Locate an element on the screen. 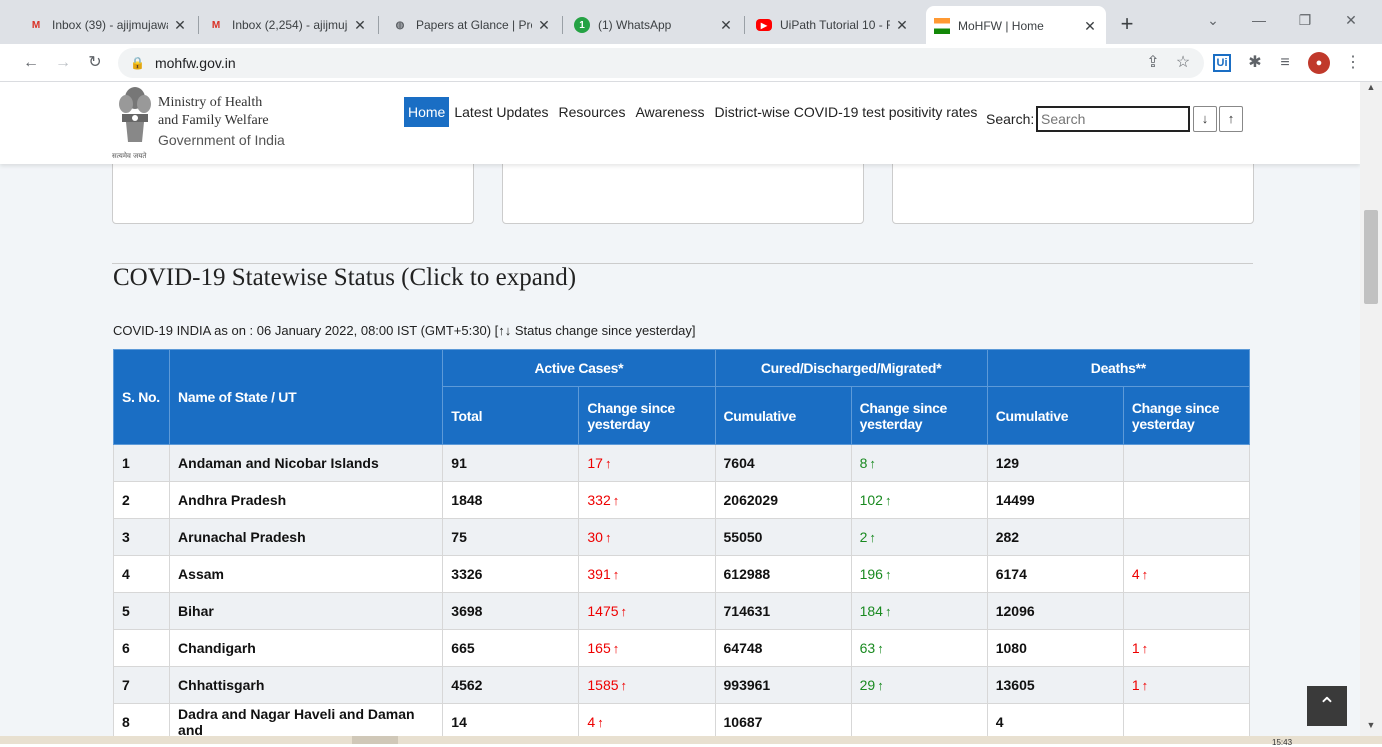 This screenshot has width=1382, height=747. uipath-extension-icon: Ui is located at coordinates (1222, 63).